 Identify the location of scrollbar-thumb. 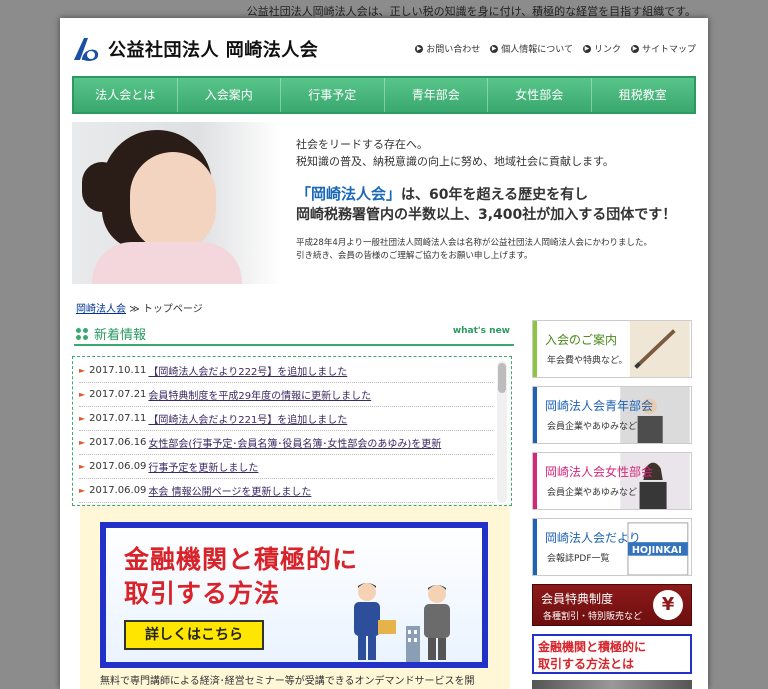
(502, 378).